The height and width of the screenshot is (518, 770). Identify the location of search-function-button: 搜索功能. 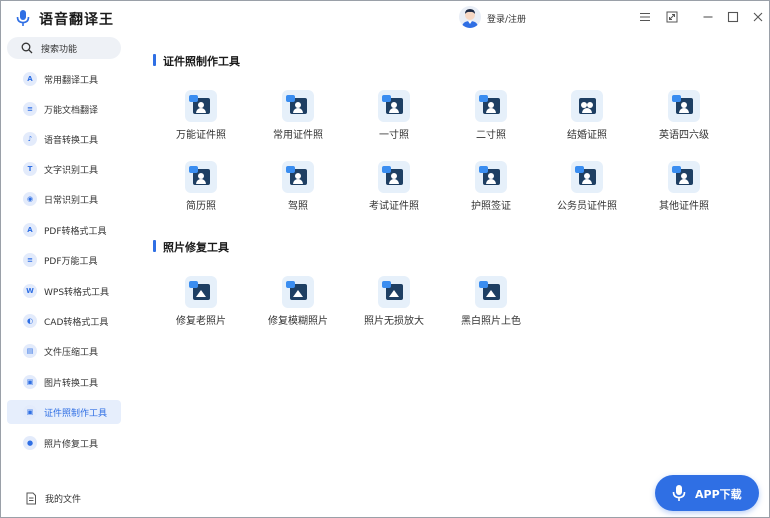
(64, 48).